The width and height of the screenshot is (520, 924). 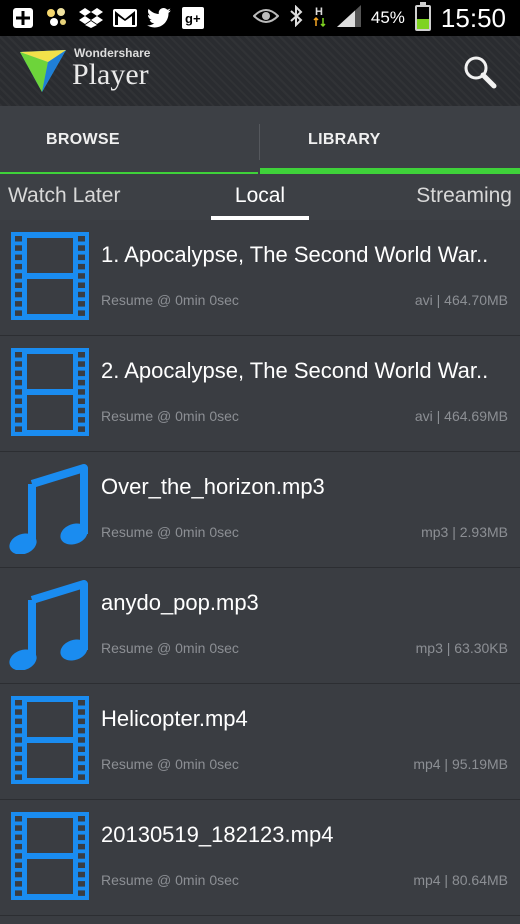 I want to click on item-title: 1. Apocalypse, The Second World War.., so click(x=295, y=254).